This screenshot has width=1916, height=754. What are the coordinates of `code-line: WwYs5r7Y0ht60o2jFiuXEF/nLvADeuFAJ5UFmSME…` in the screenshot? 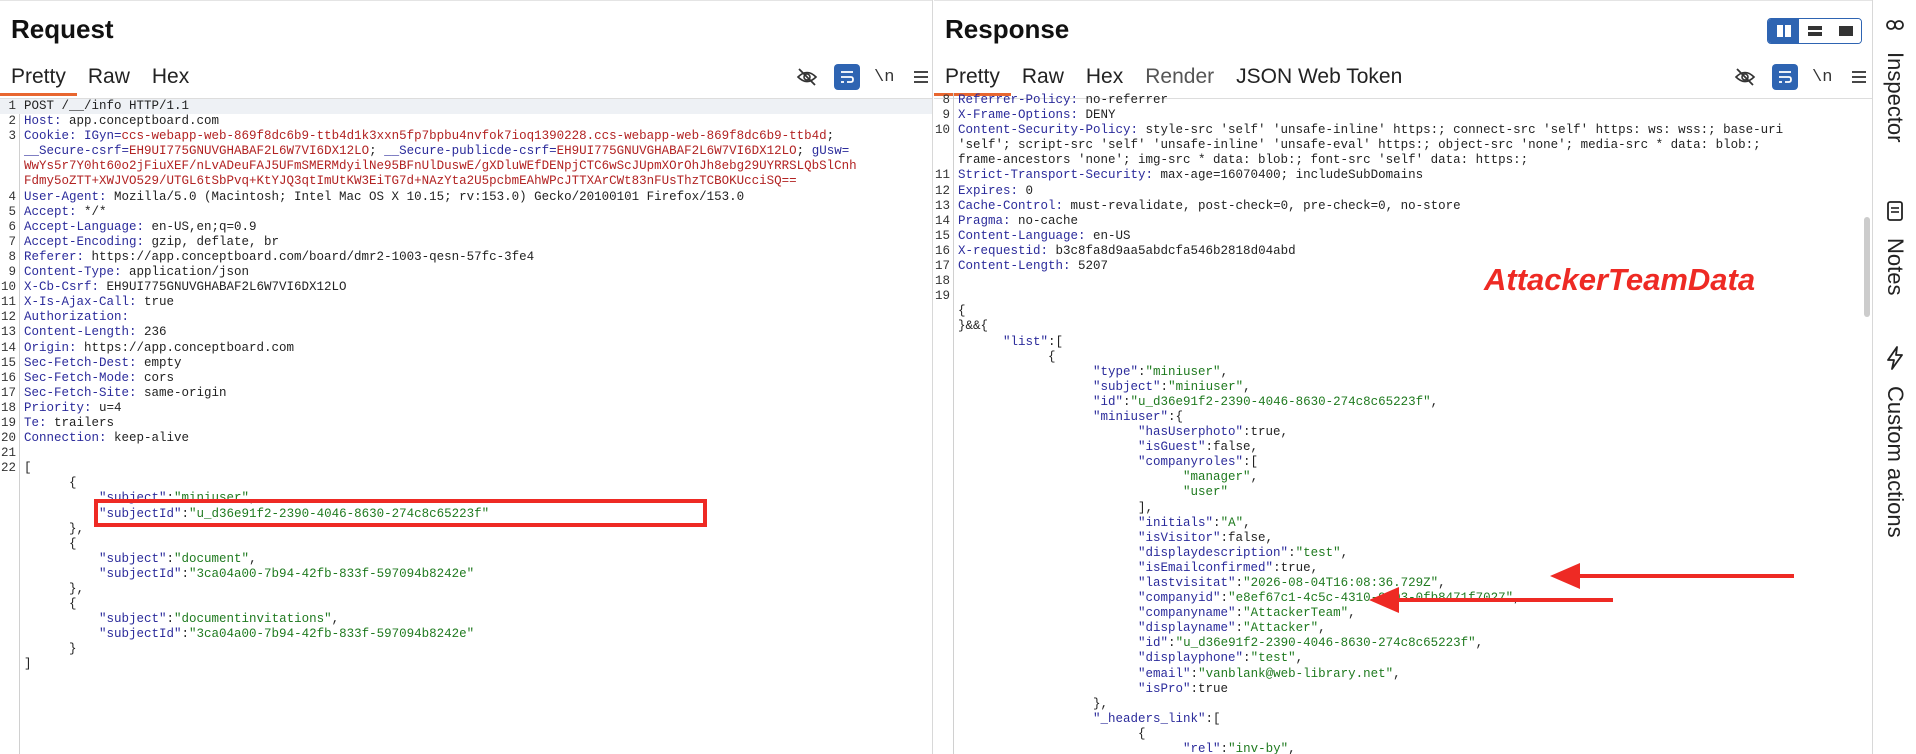 It's located at (466, 166).